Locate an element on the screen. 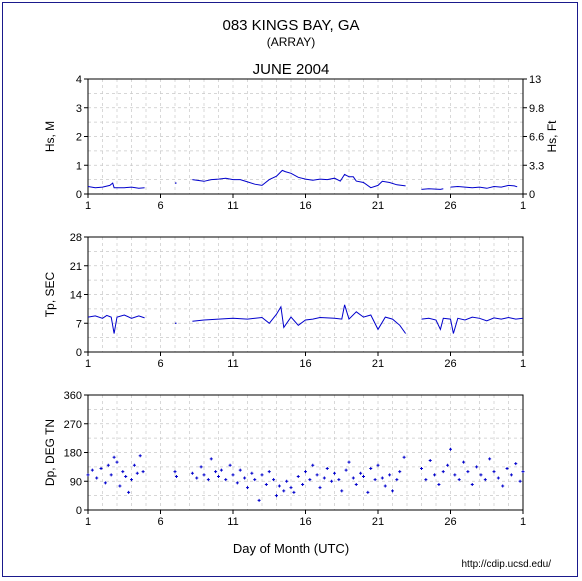  panel1-ytick-right-label: 13 is located at coordinates (535, 80).